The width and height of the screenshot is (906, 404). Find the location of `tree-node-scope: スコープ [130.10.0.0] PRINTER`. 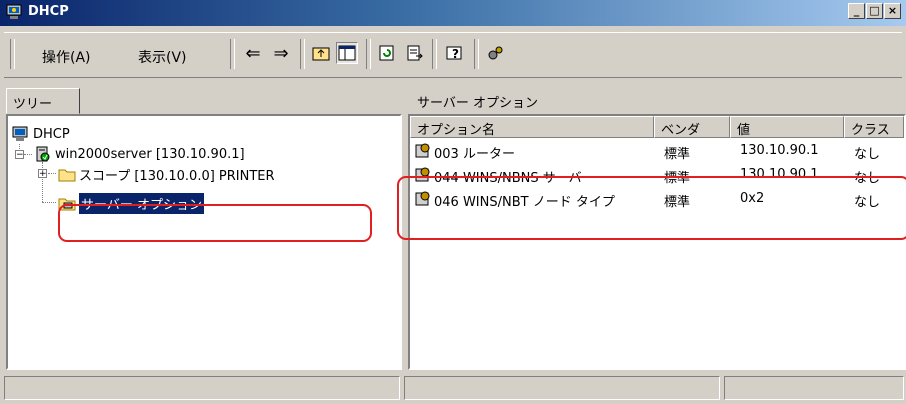

tree-node-scope: スコープ [130.10.0.0] PRINTER is located at coordinates (166, 174).